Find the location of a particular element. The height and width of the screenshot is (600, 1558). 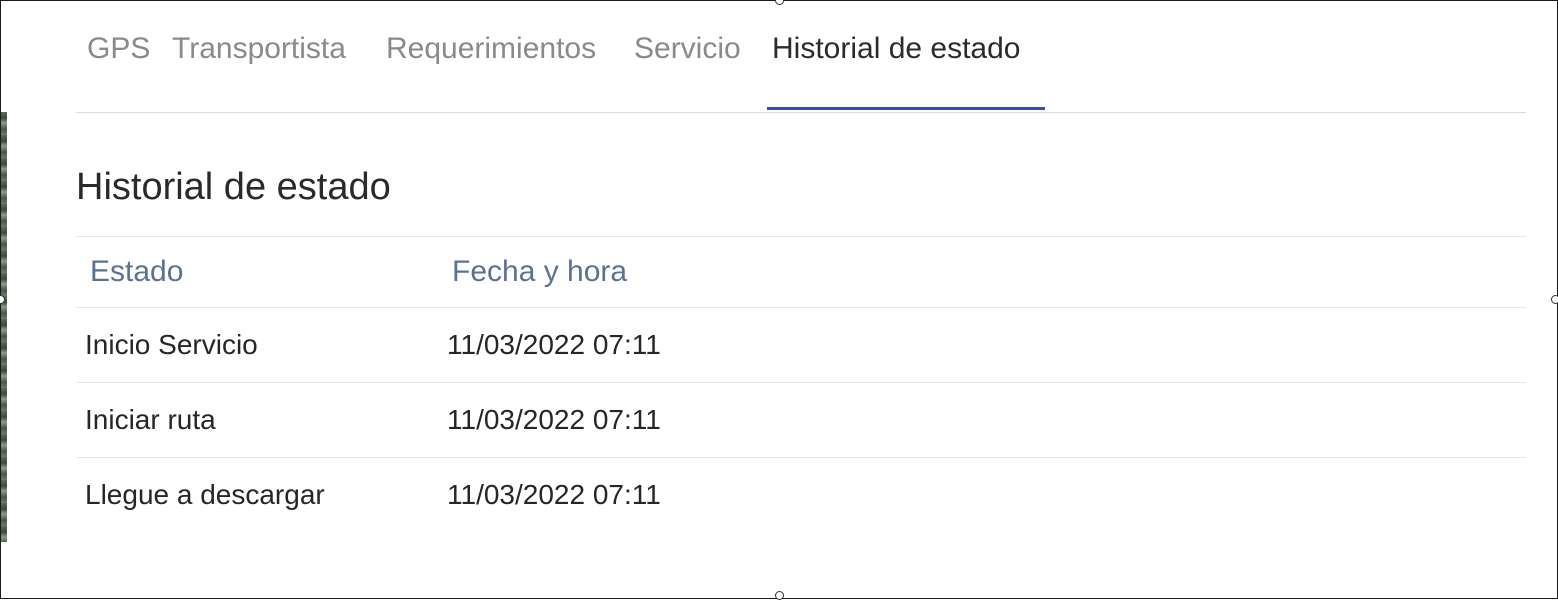

active-tab-indicator is located at coordinates (906, 108).